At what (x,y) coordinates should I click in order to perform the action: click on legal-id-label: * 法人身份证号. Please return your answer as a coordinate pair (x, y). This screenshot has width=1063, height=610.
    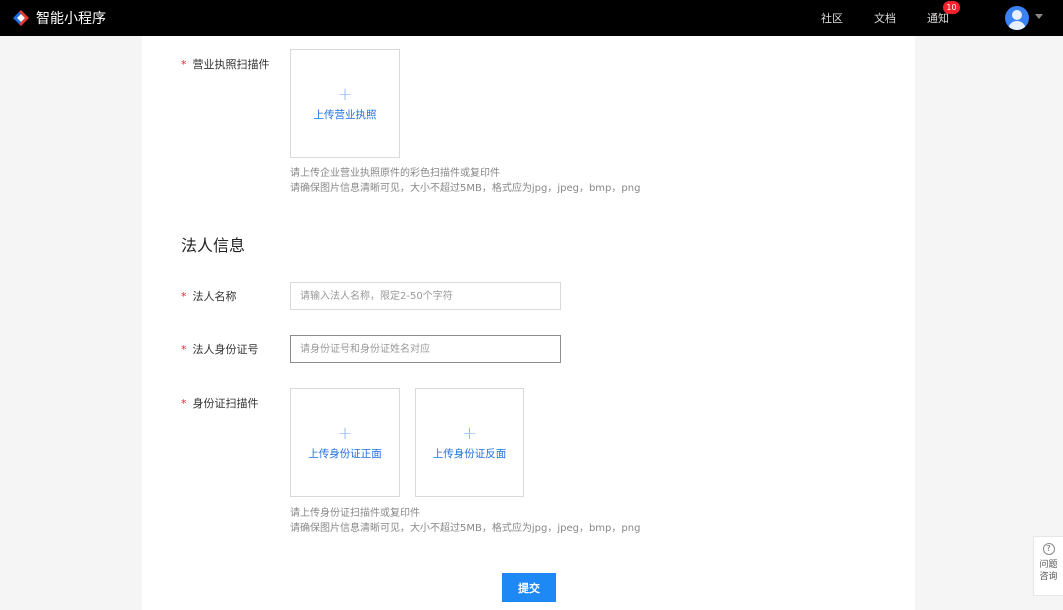
    Looking at the image, I should click on (220, 349).